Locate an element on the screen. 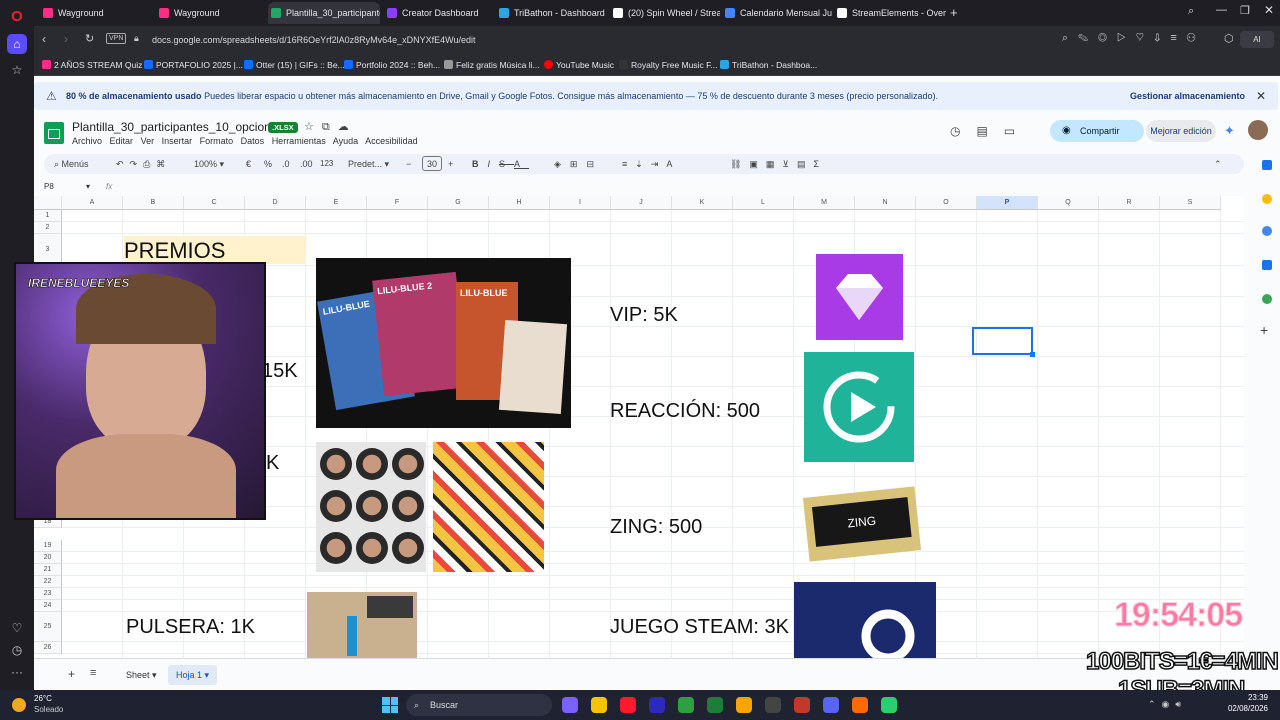 The width and height of the screenshot is (1280, 720). column-header: A is located at coordinates (92, 203).